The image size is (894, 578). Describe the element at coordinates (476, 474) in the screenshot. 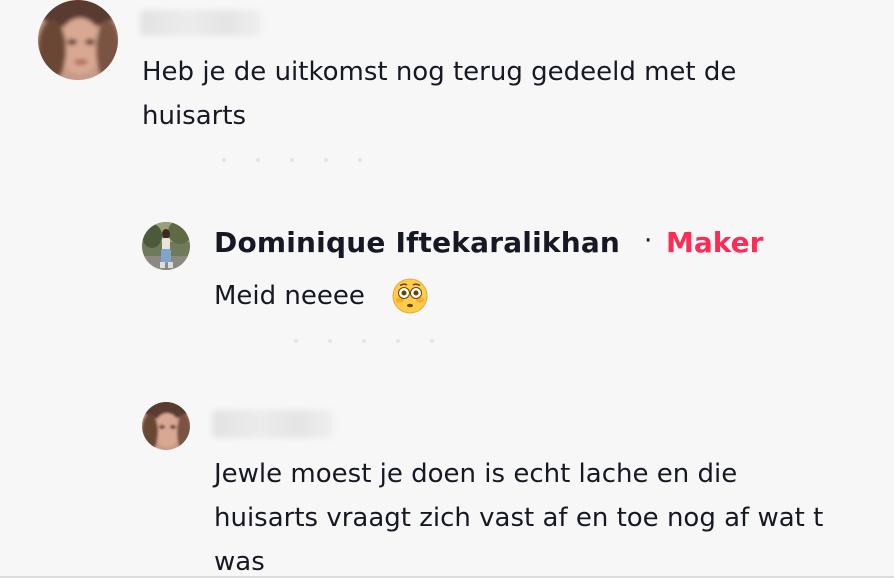

I see `reply-text-line-1: Jewle moest je doen is echt lache en die` at that location.